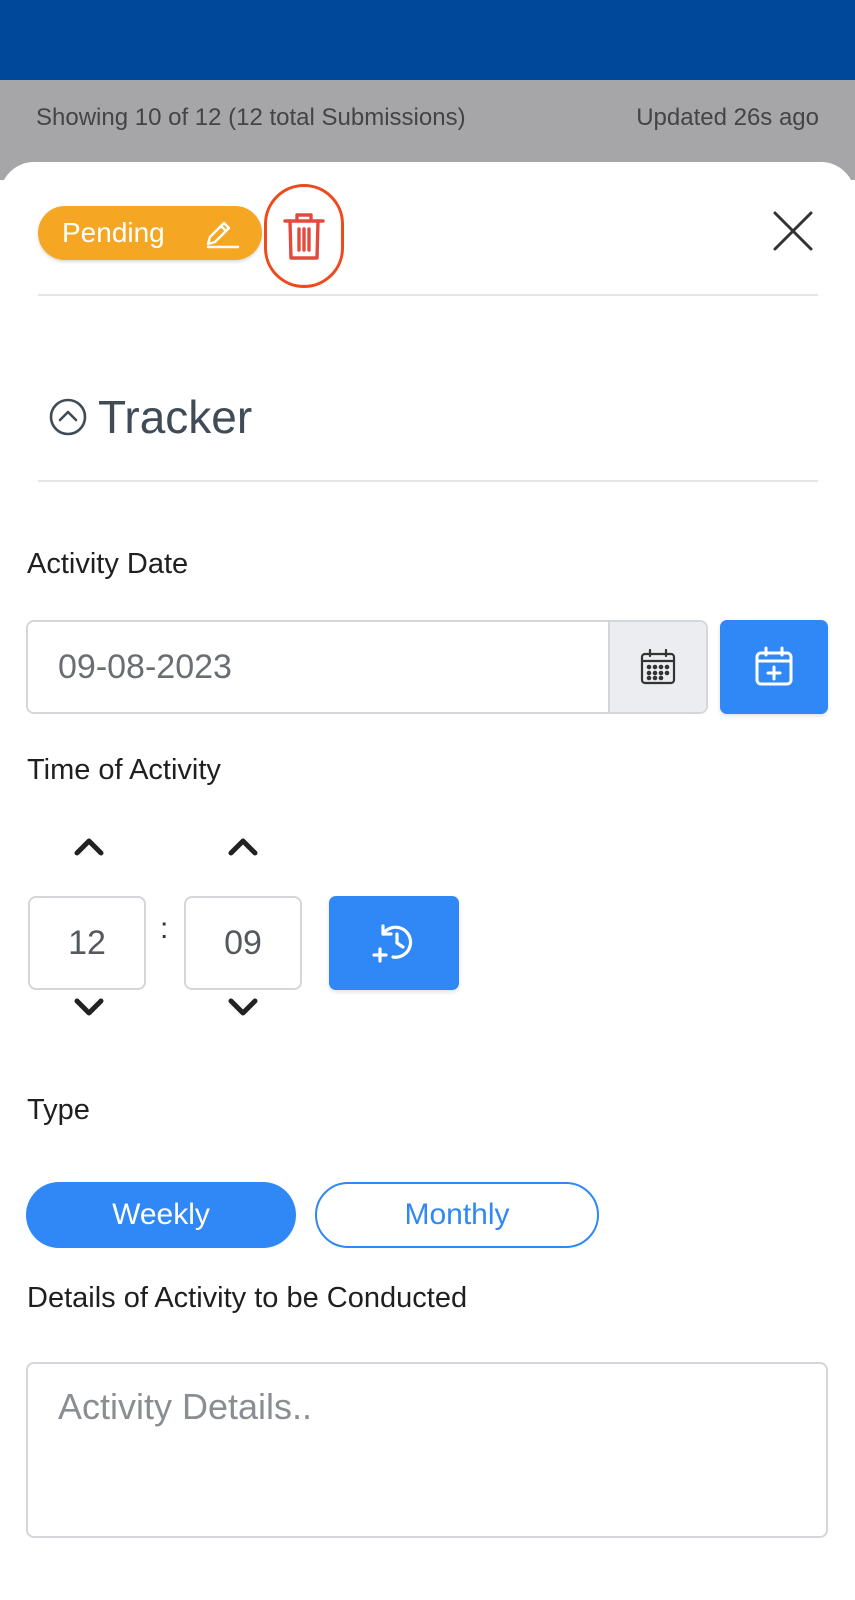  What do you see at coordinates (113, 232) in the screenshot?
I see `status-label: Pending` at bounding box center [113, 232].